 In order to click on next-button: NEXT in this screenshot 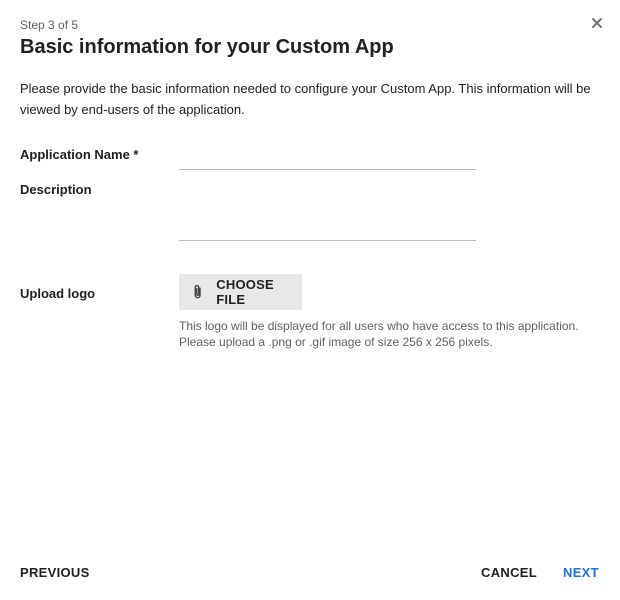, I will do `click(581, 572)`.